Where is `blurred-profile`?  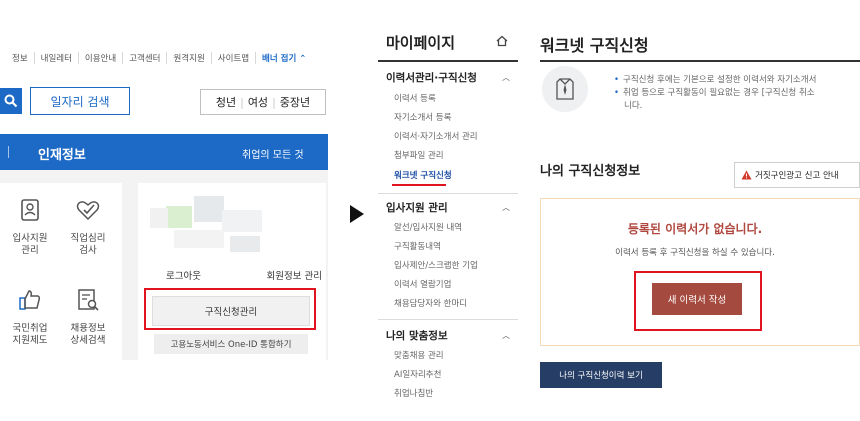
blurred-profile is located at coordinates (210, 225).